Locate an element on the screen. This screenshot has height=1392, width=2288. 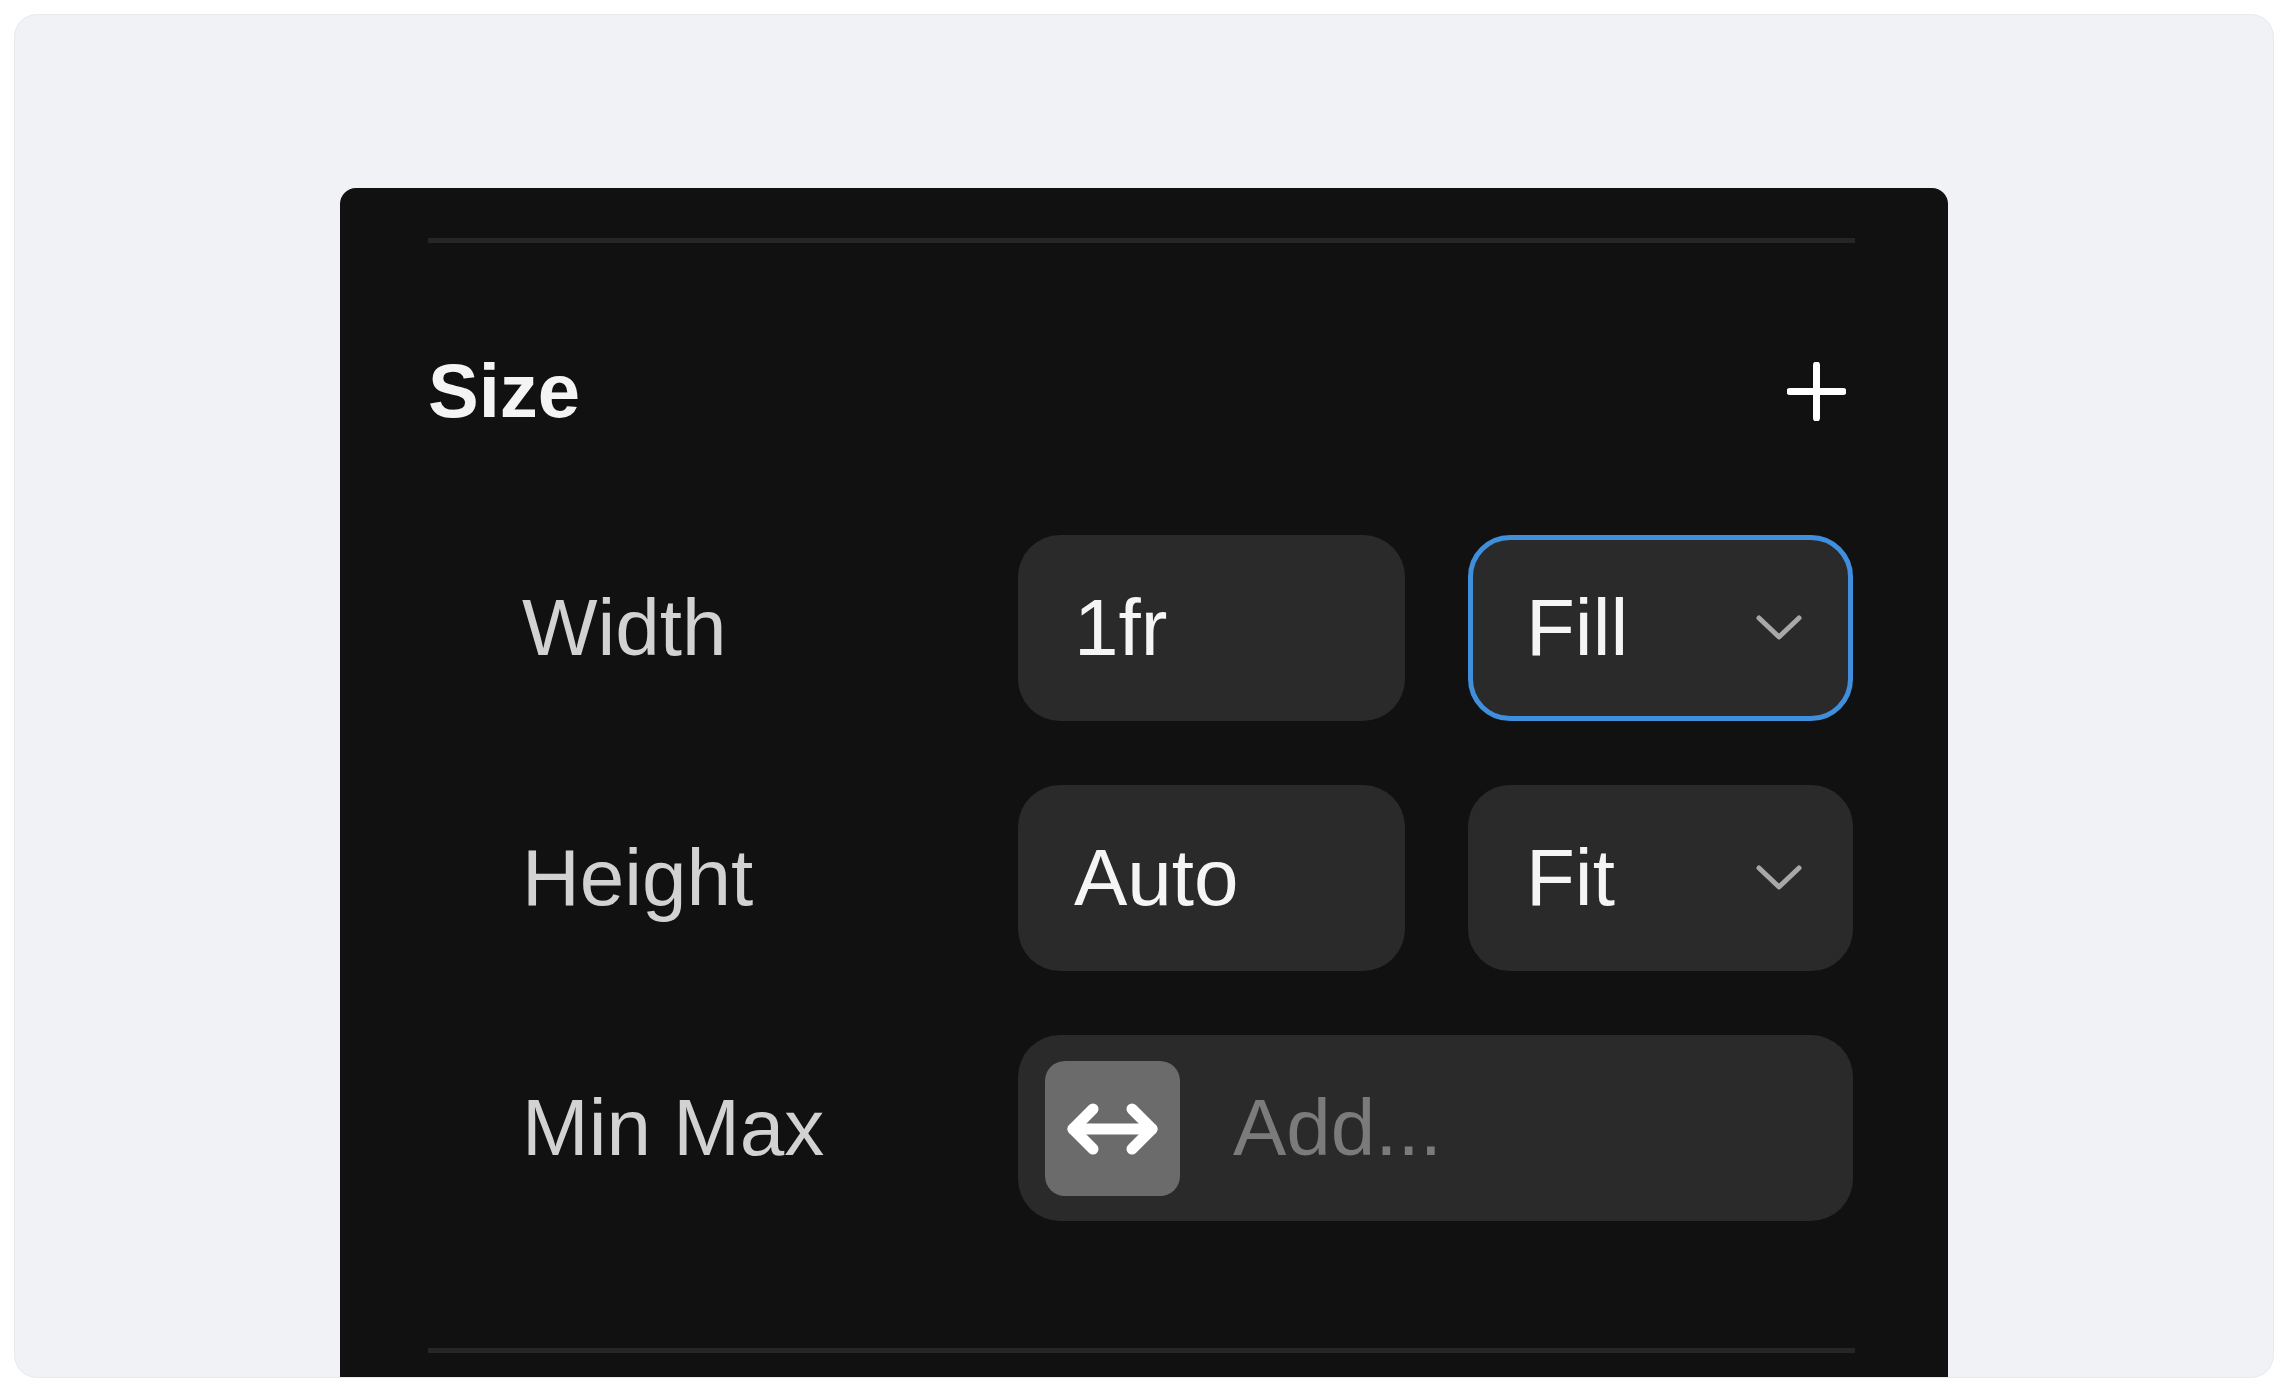
field-label: Min Max is located at coordinates (673, 1128).